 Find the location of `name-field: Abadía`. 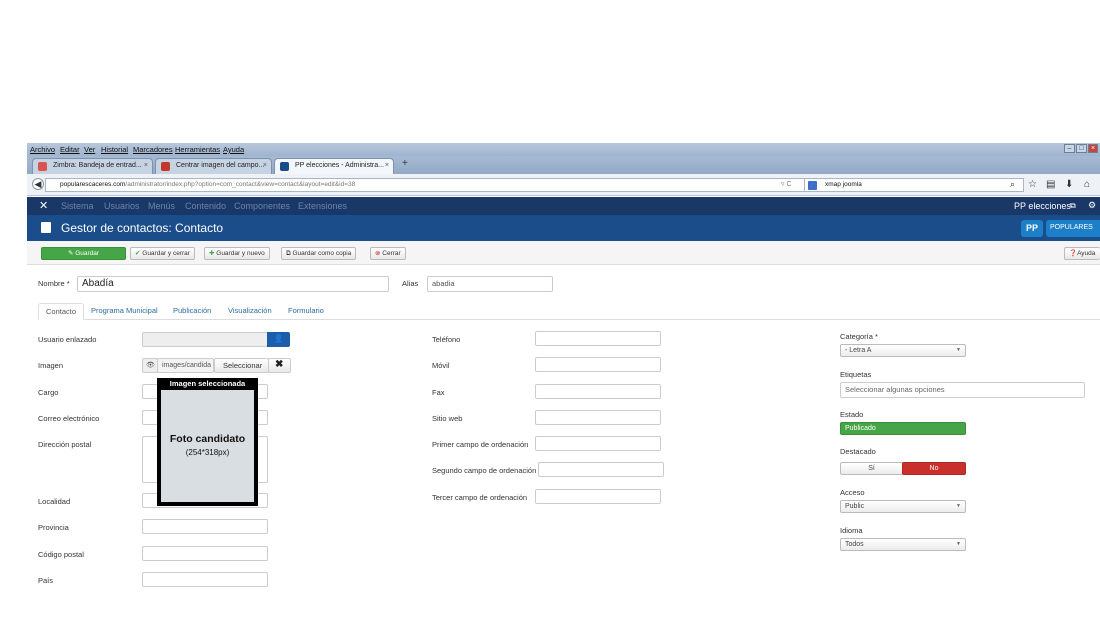

name-field: Abadía is located at coordinates (233, 284).